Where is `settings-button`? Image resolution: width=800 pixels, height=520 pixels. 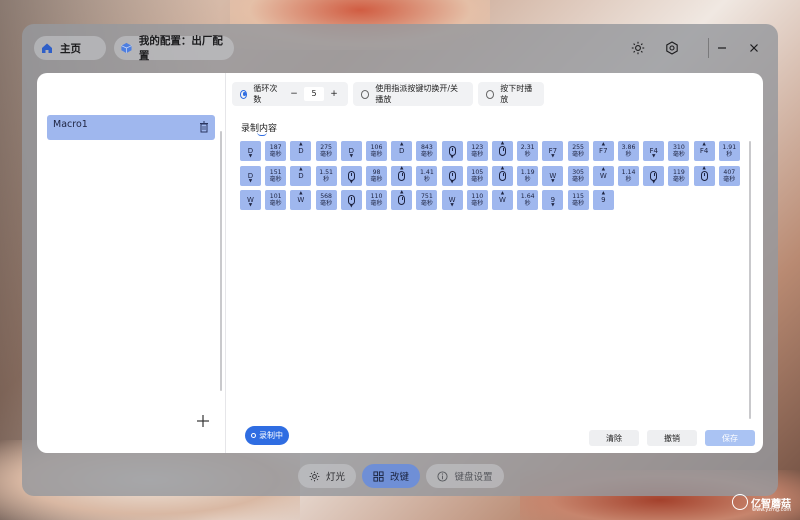 settings-button is located at coordinates (672, 48).